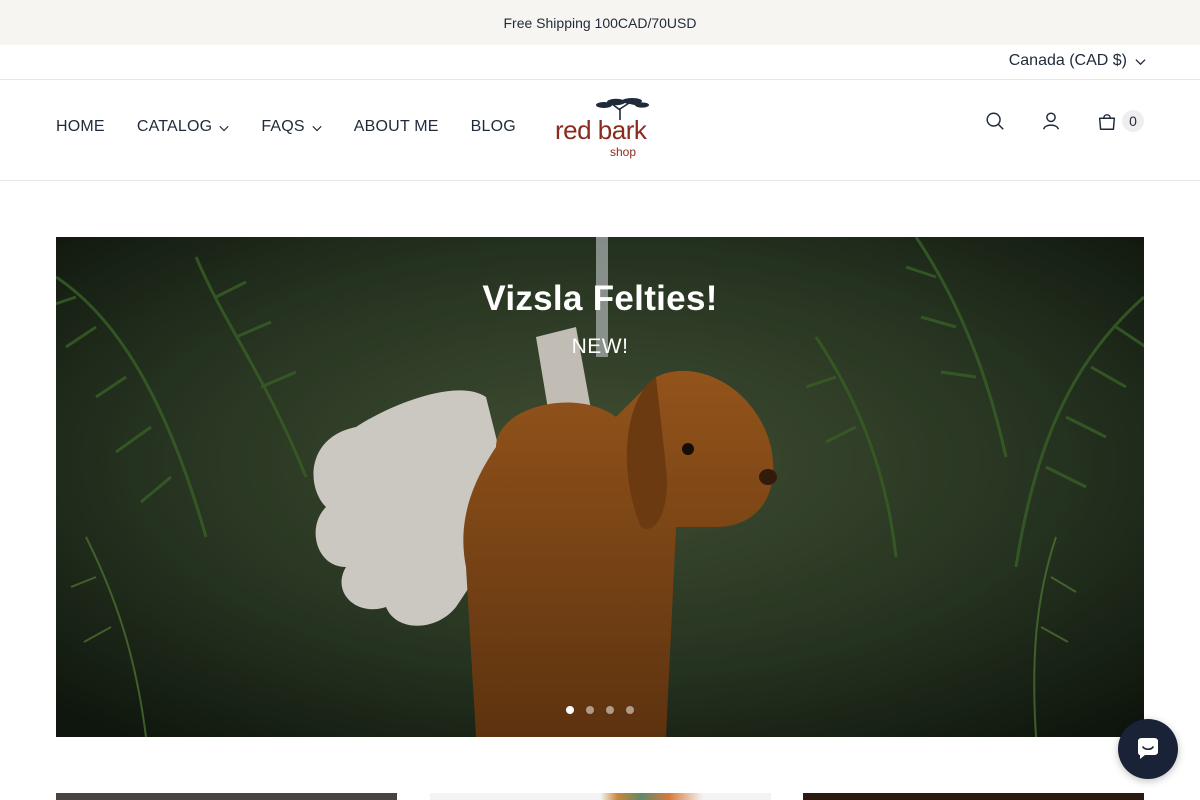 The height and width of the screenshot is (800, 1200). I want to click on hero-title: Vizsla Felties!, so click(600, 298).